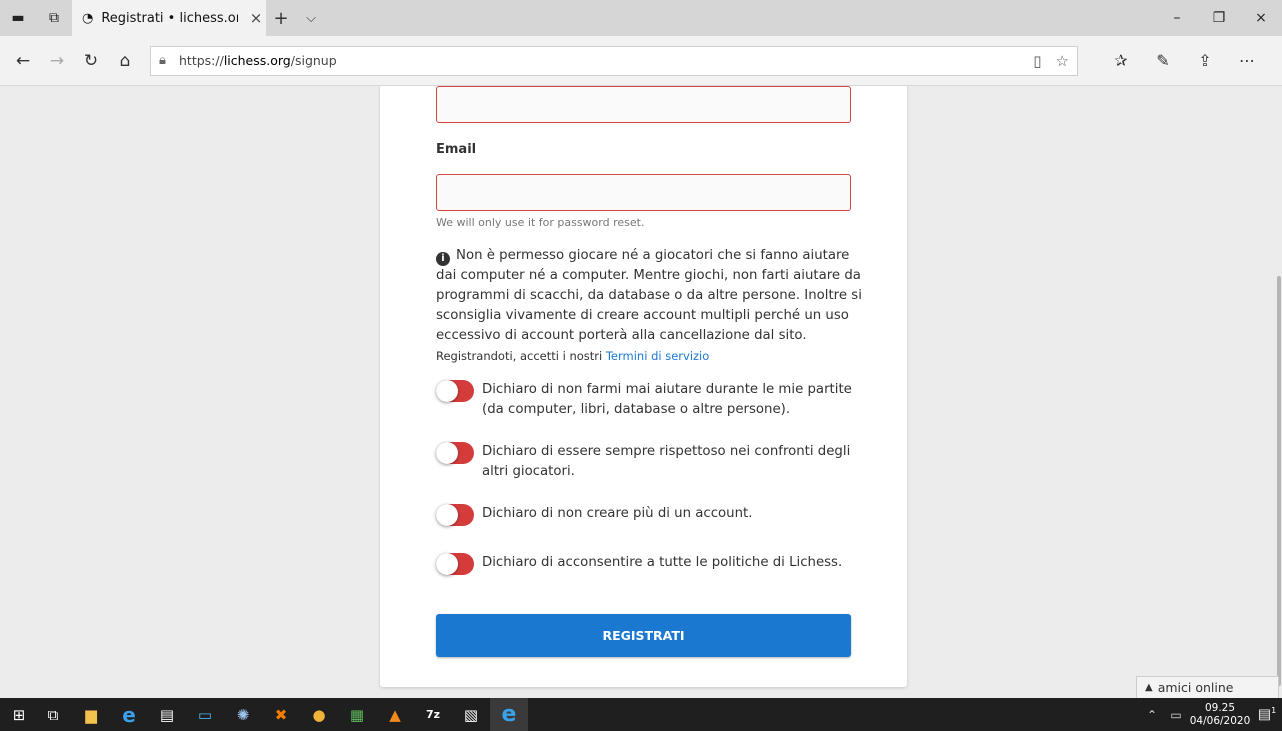 This screenshot has width=1282, height=731. I want to click on tab-actions-icon: ▬, so click(18, 18).